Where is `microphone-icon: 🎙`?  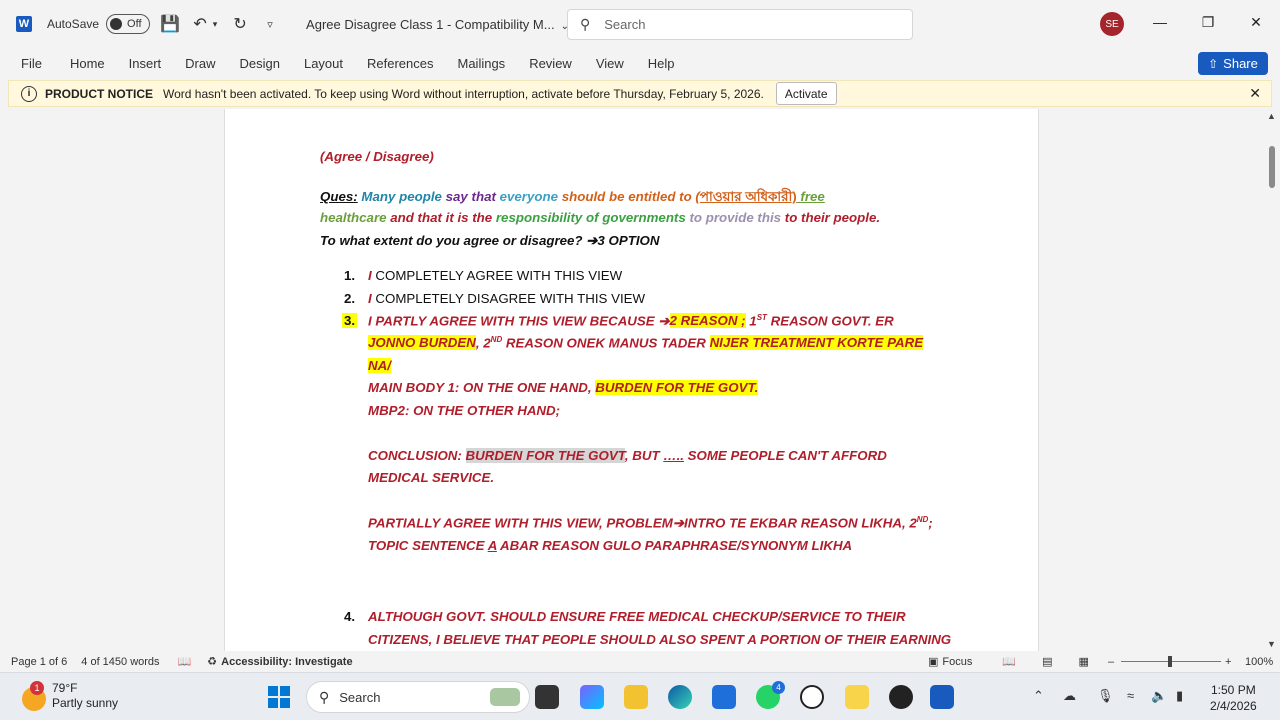 microphone-icon: 🎙 is located at coordinates (1105, 696).